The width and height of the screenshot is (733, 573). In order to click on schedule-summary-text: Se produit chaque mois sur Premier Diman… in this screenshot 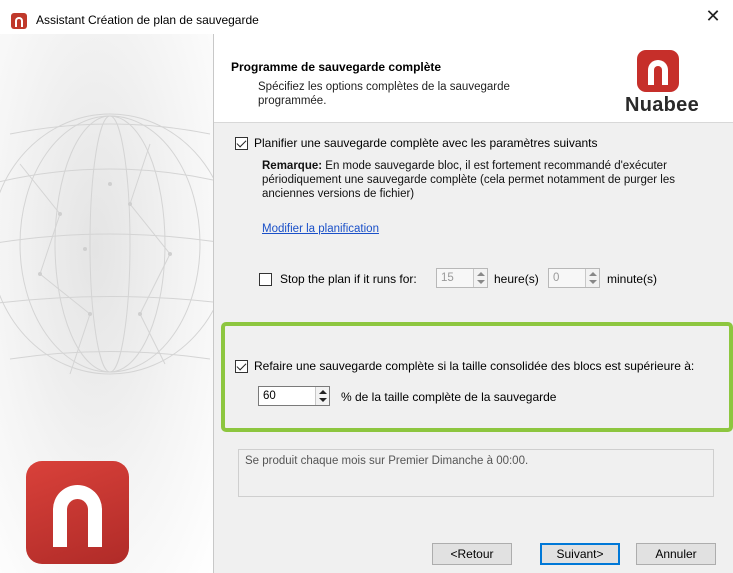, I will do `click(387, 461)`.